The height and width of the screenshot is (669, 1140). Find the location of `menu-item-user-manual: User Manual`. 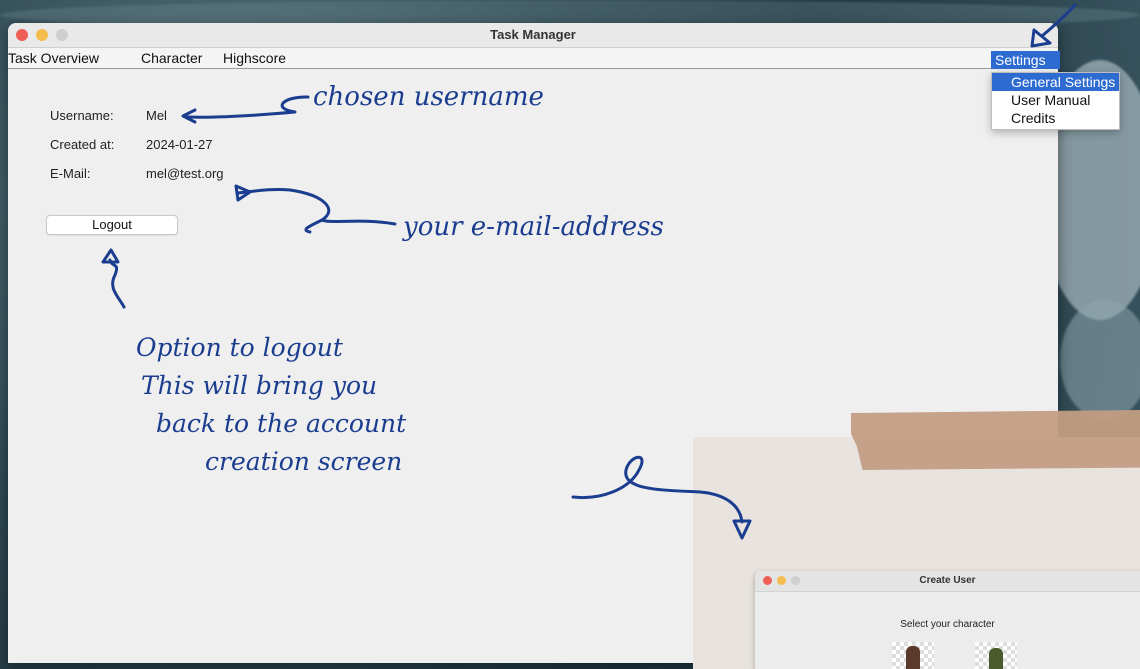

menu-item-user-manual: User Manual is located at coordinates (1055, 100).